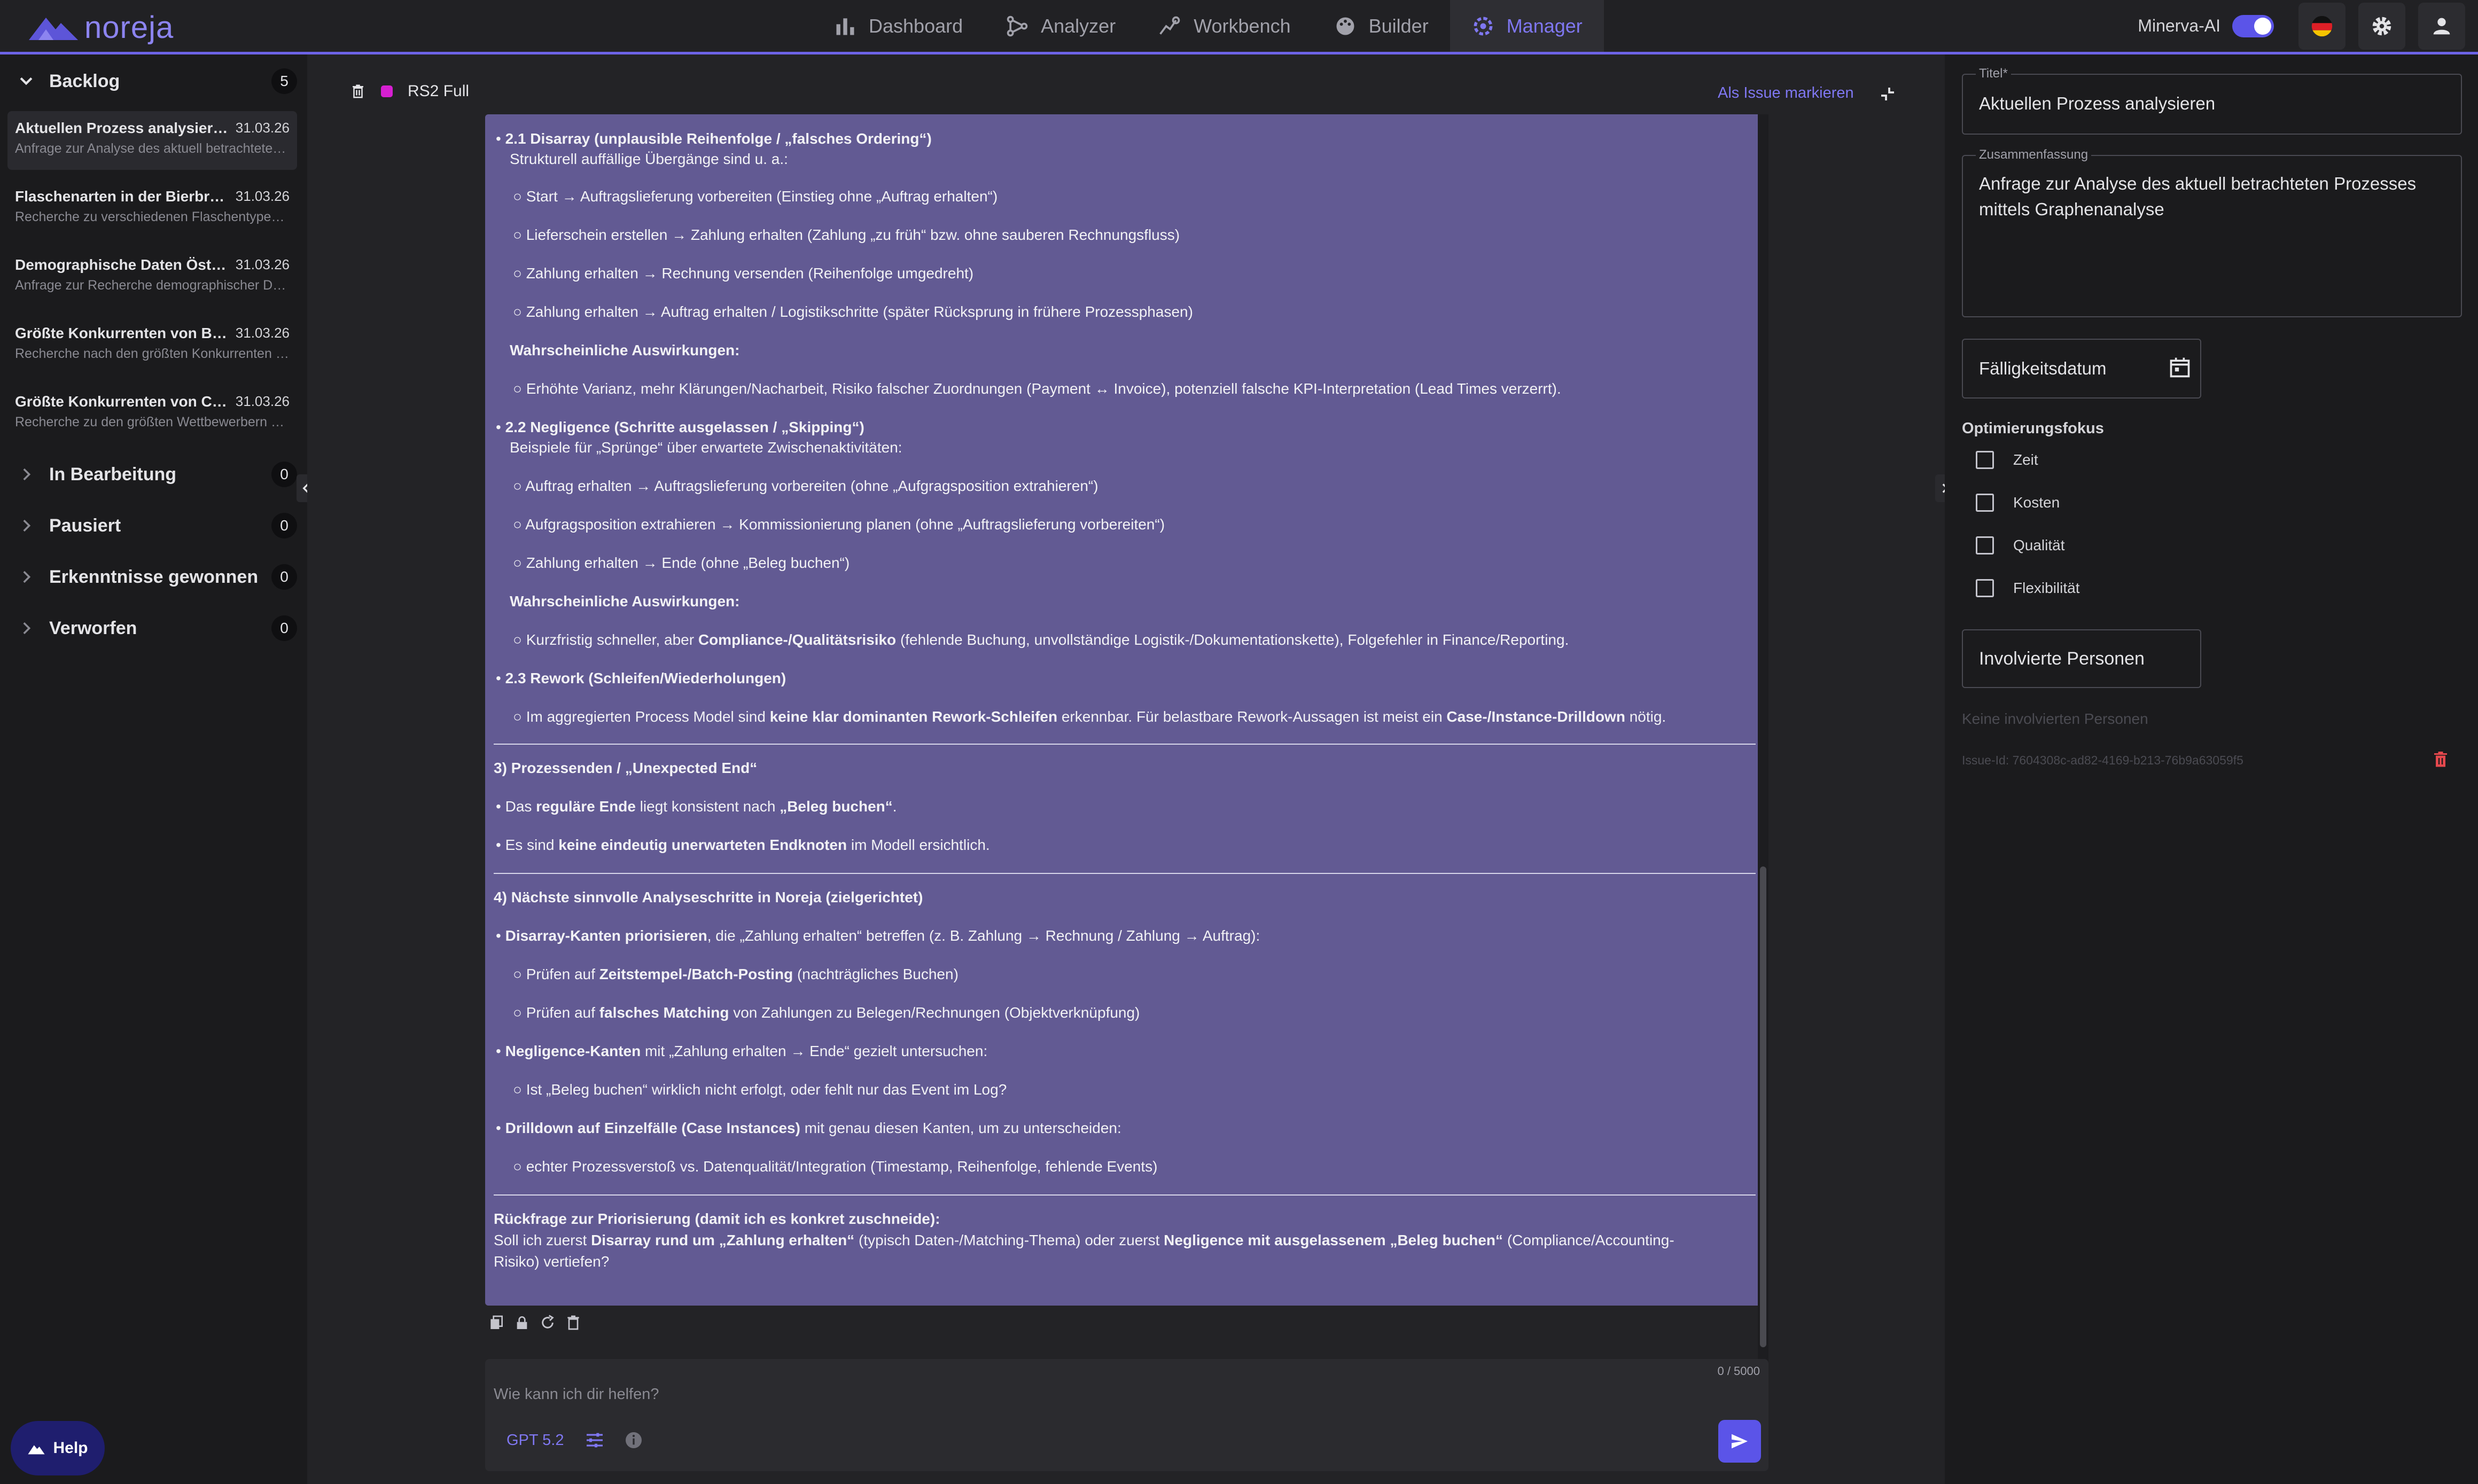 This screenshot has height=1484, width=2478. What do you see at coordinates (594, 1440) in the screenshot?
I see `tune-icon` at bounding box center [594, 1440].